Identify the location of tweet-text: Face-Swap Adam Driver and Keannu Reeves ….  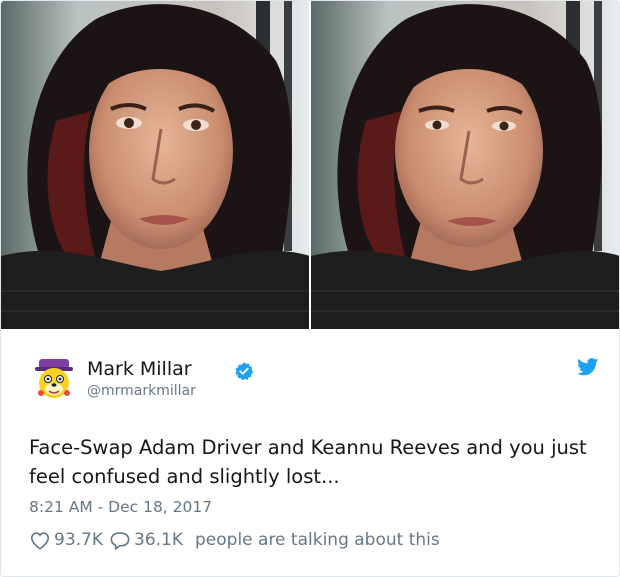
(308, 462).